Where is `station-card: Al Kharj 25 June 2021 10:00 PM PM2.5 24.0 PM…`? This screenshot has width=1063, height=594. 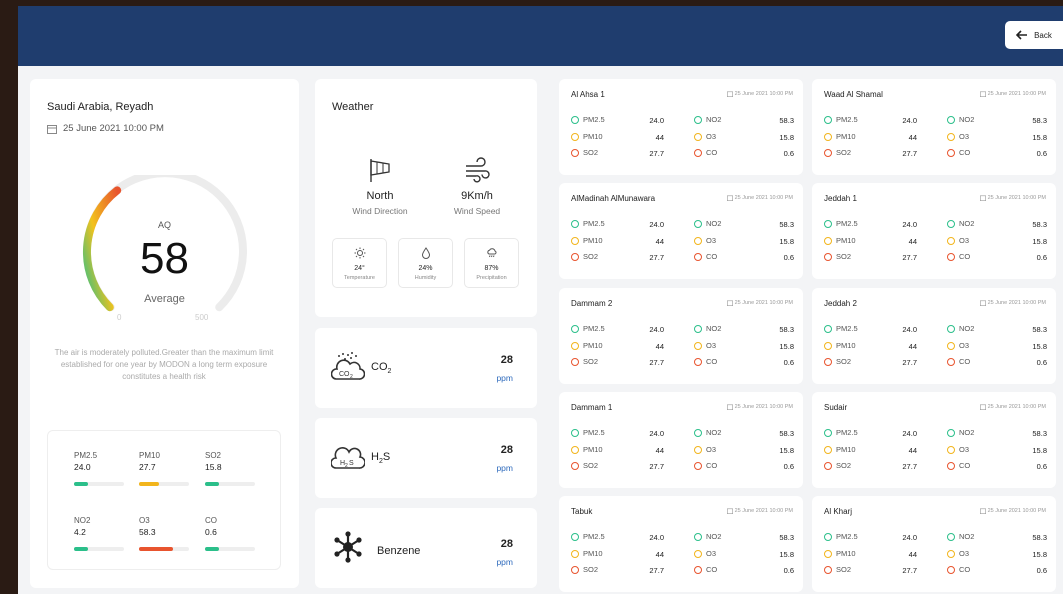 station-card: Al Kharj 25 June 2021 10:00 PM PM2.5 24.0 PM… is located at coordinates (934, 544).